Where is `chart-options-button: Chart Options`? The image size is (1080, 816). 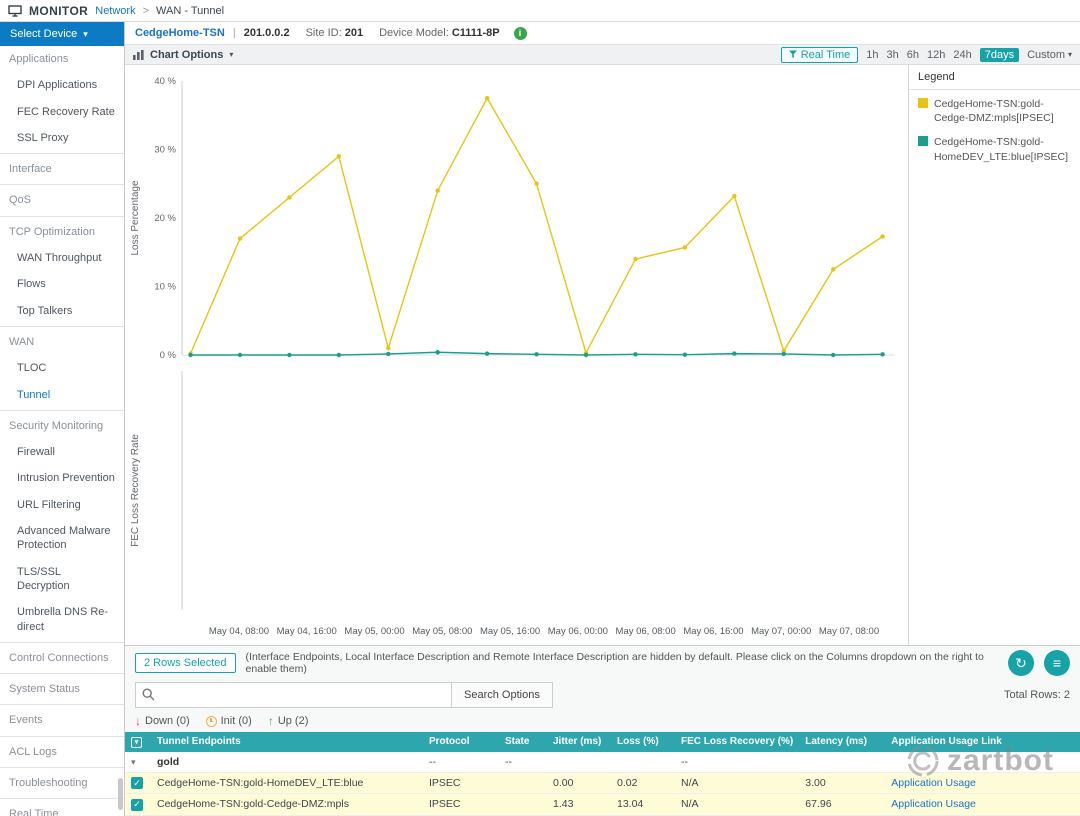 chart-options-button: Chart Options is located at coordinates (186, 55).